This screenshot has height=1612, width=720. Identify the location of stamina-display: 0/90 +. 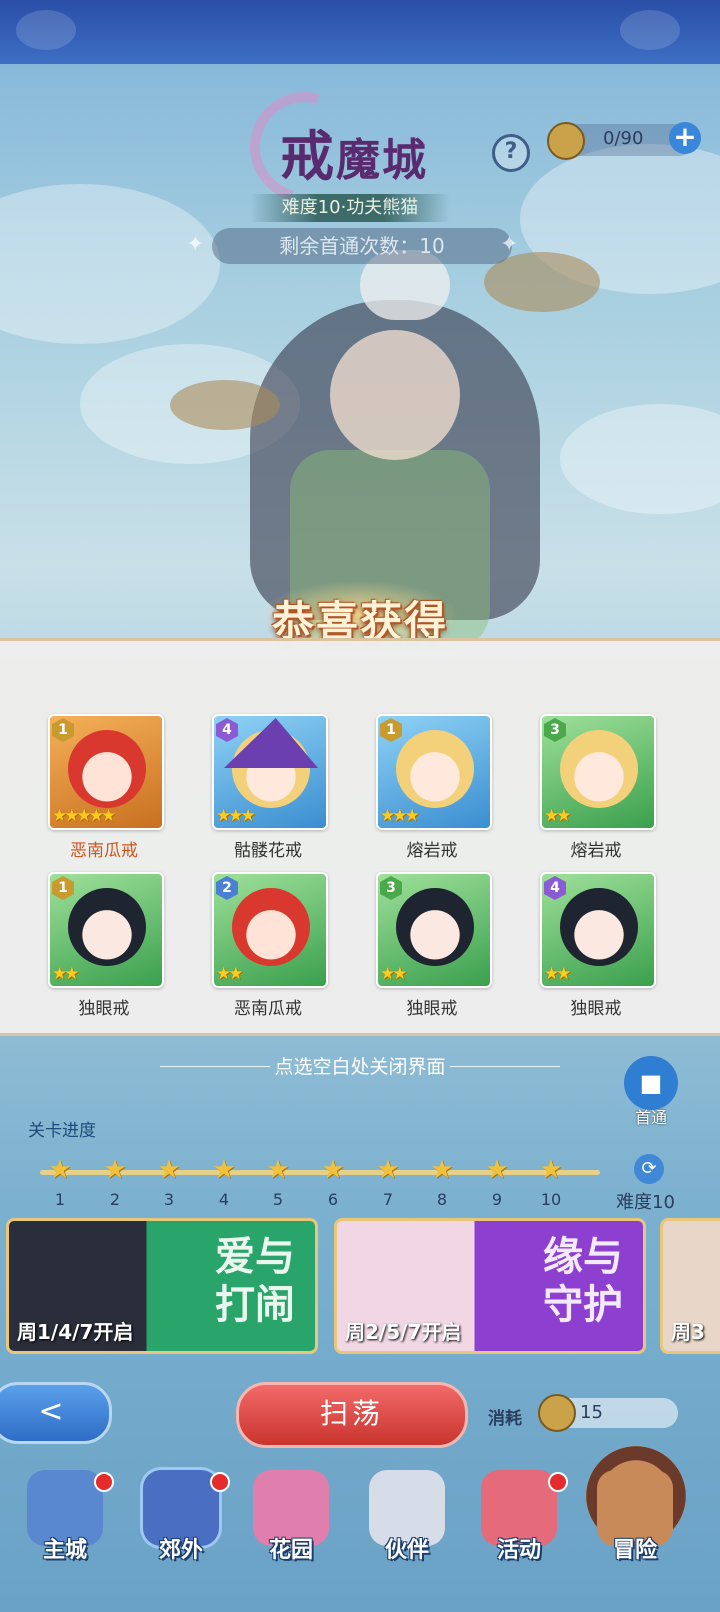
(624, 141).